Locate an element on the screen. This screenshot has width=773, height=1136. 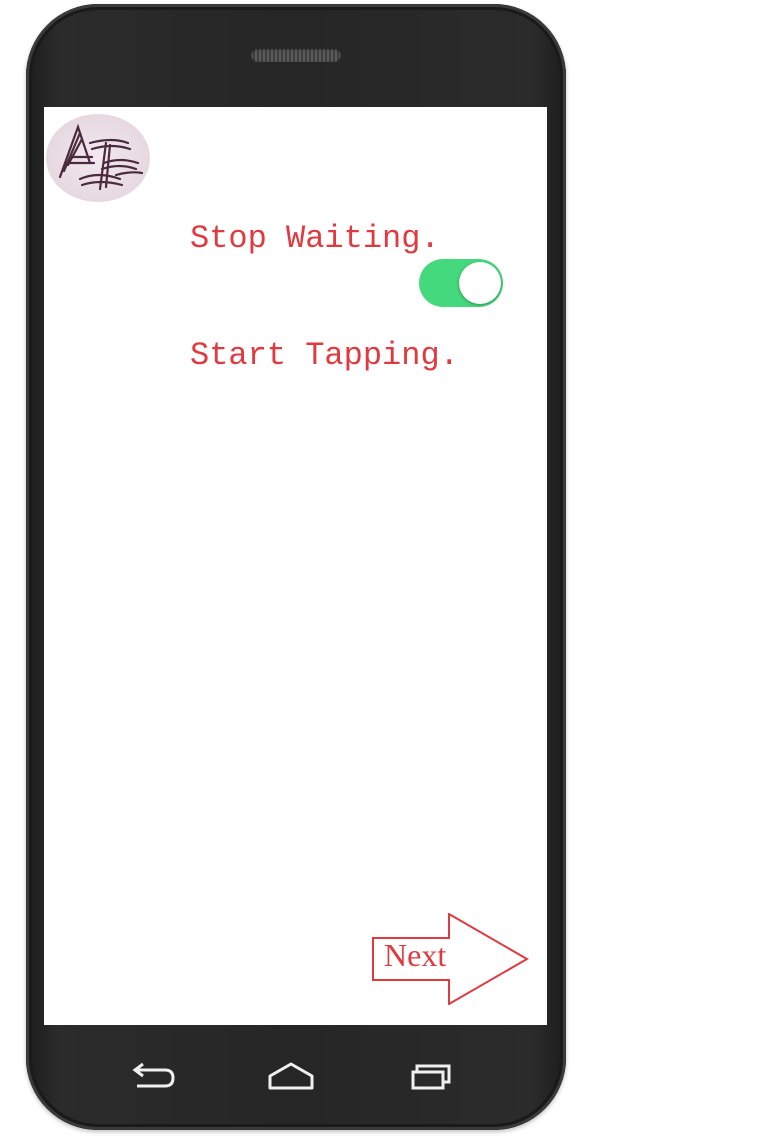
back-button is located at coordinates (151, 1076).